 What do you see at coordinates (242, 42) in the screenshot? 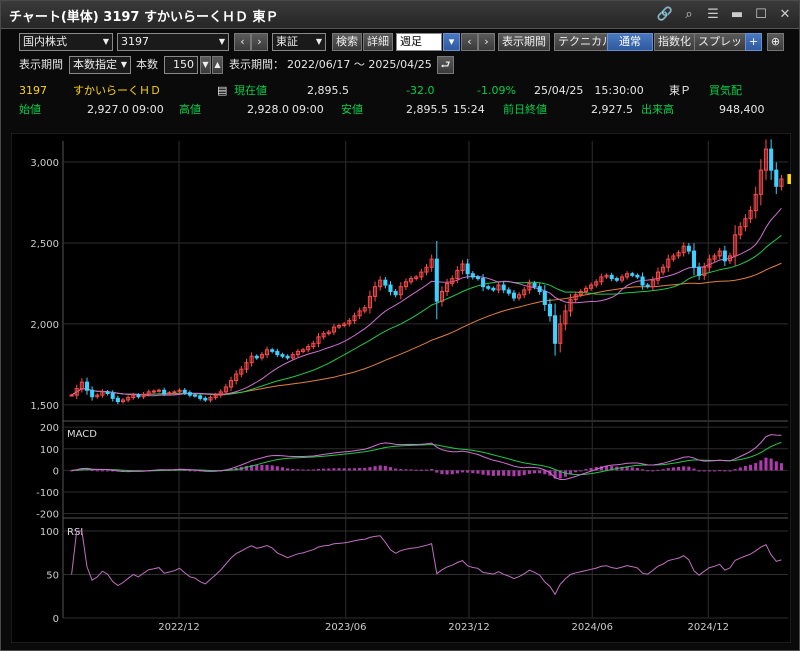
I see `prev-code-button: ‹` at bounding box center [242, 42].